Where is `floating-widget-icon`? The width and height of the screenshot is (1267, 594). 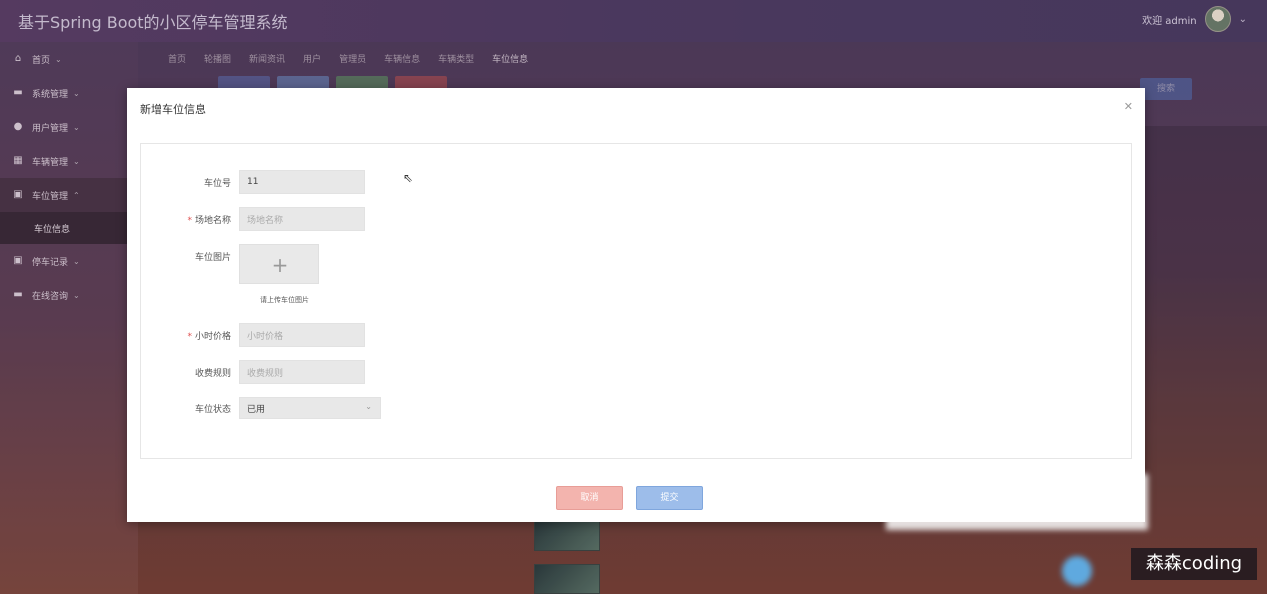 floating-widget-icon is located at coordinates (1077, 571).